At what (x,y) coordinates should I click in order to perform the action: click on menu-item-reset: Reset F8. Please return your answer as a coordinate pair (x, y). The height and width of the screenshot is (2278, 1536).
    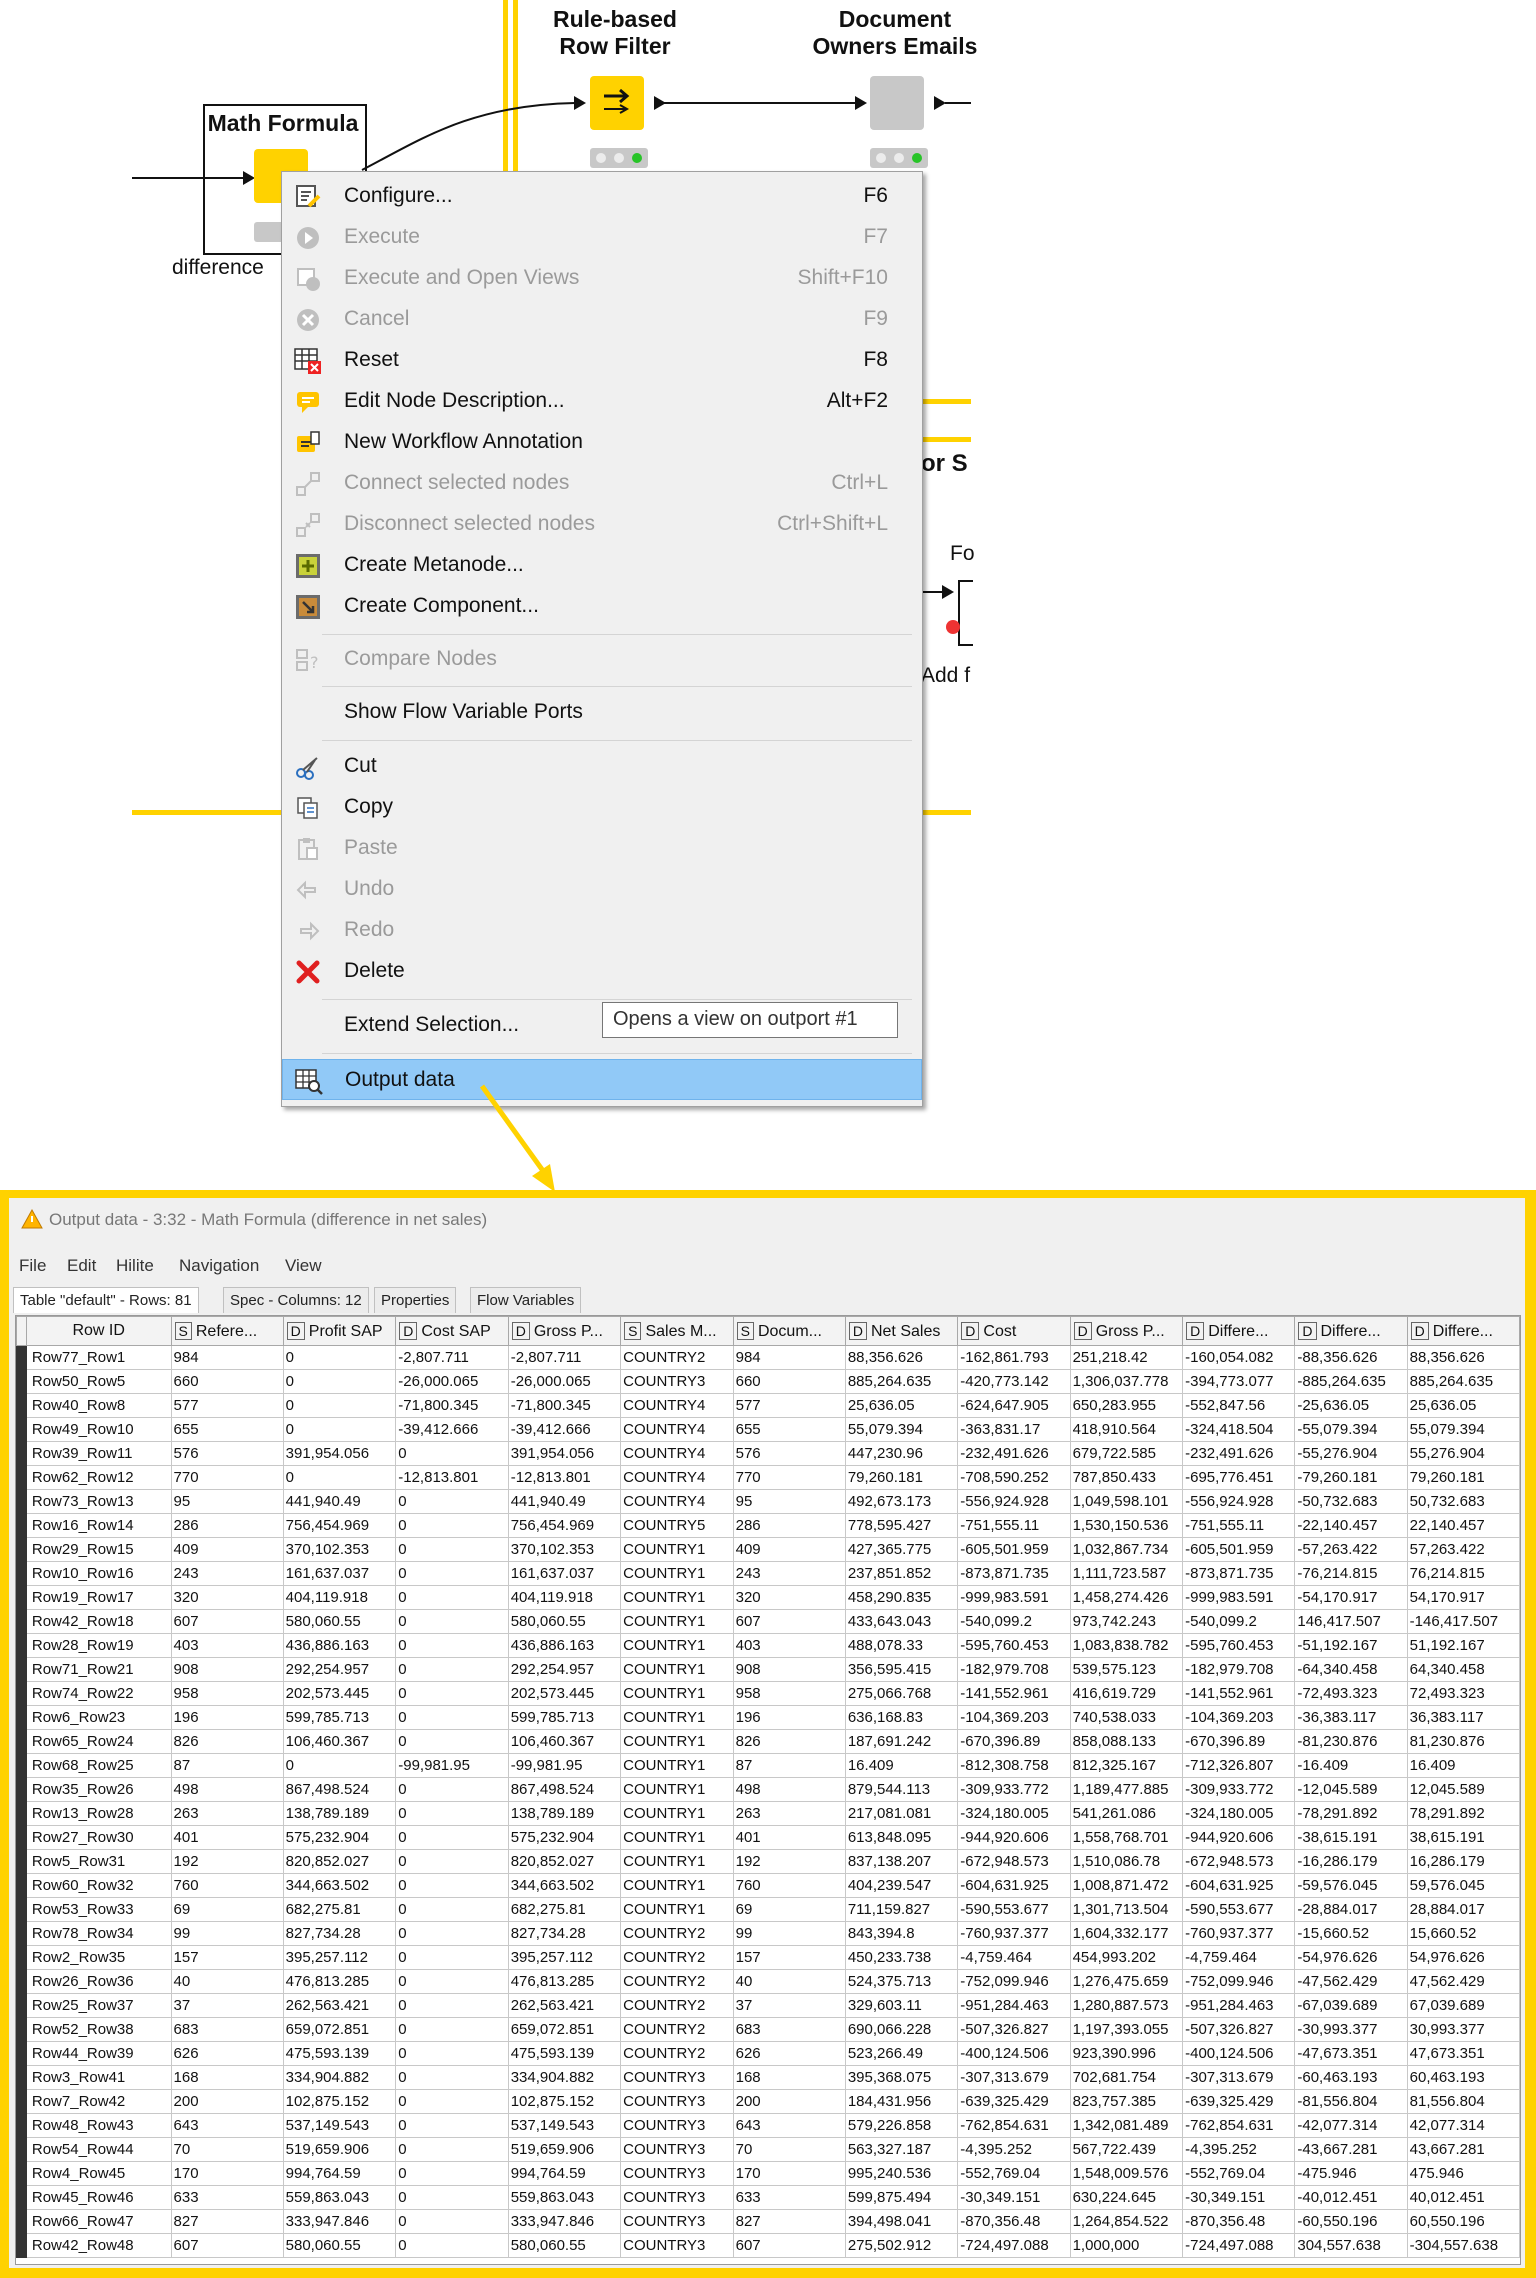
    Looking at the image, I should click on (602, 360).